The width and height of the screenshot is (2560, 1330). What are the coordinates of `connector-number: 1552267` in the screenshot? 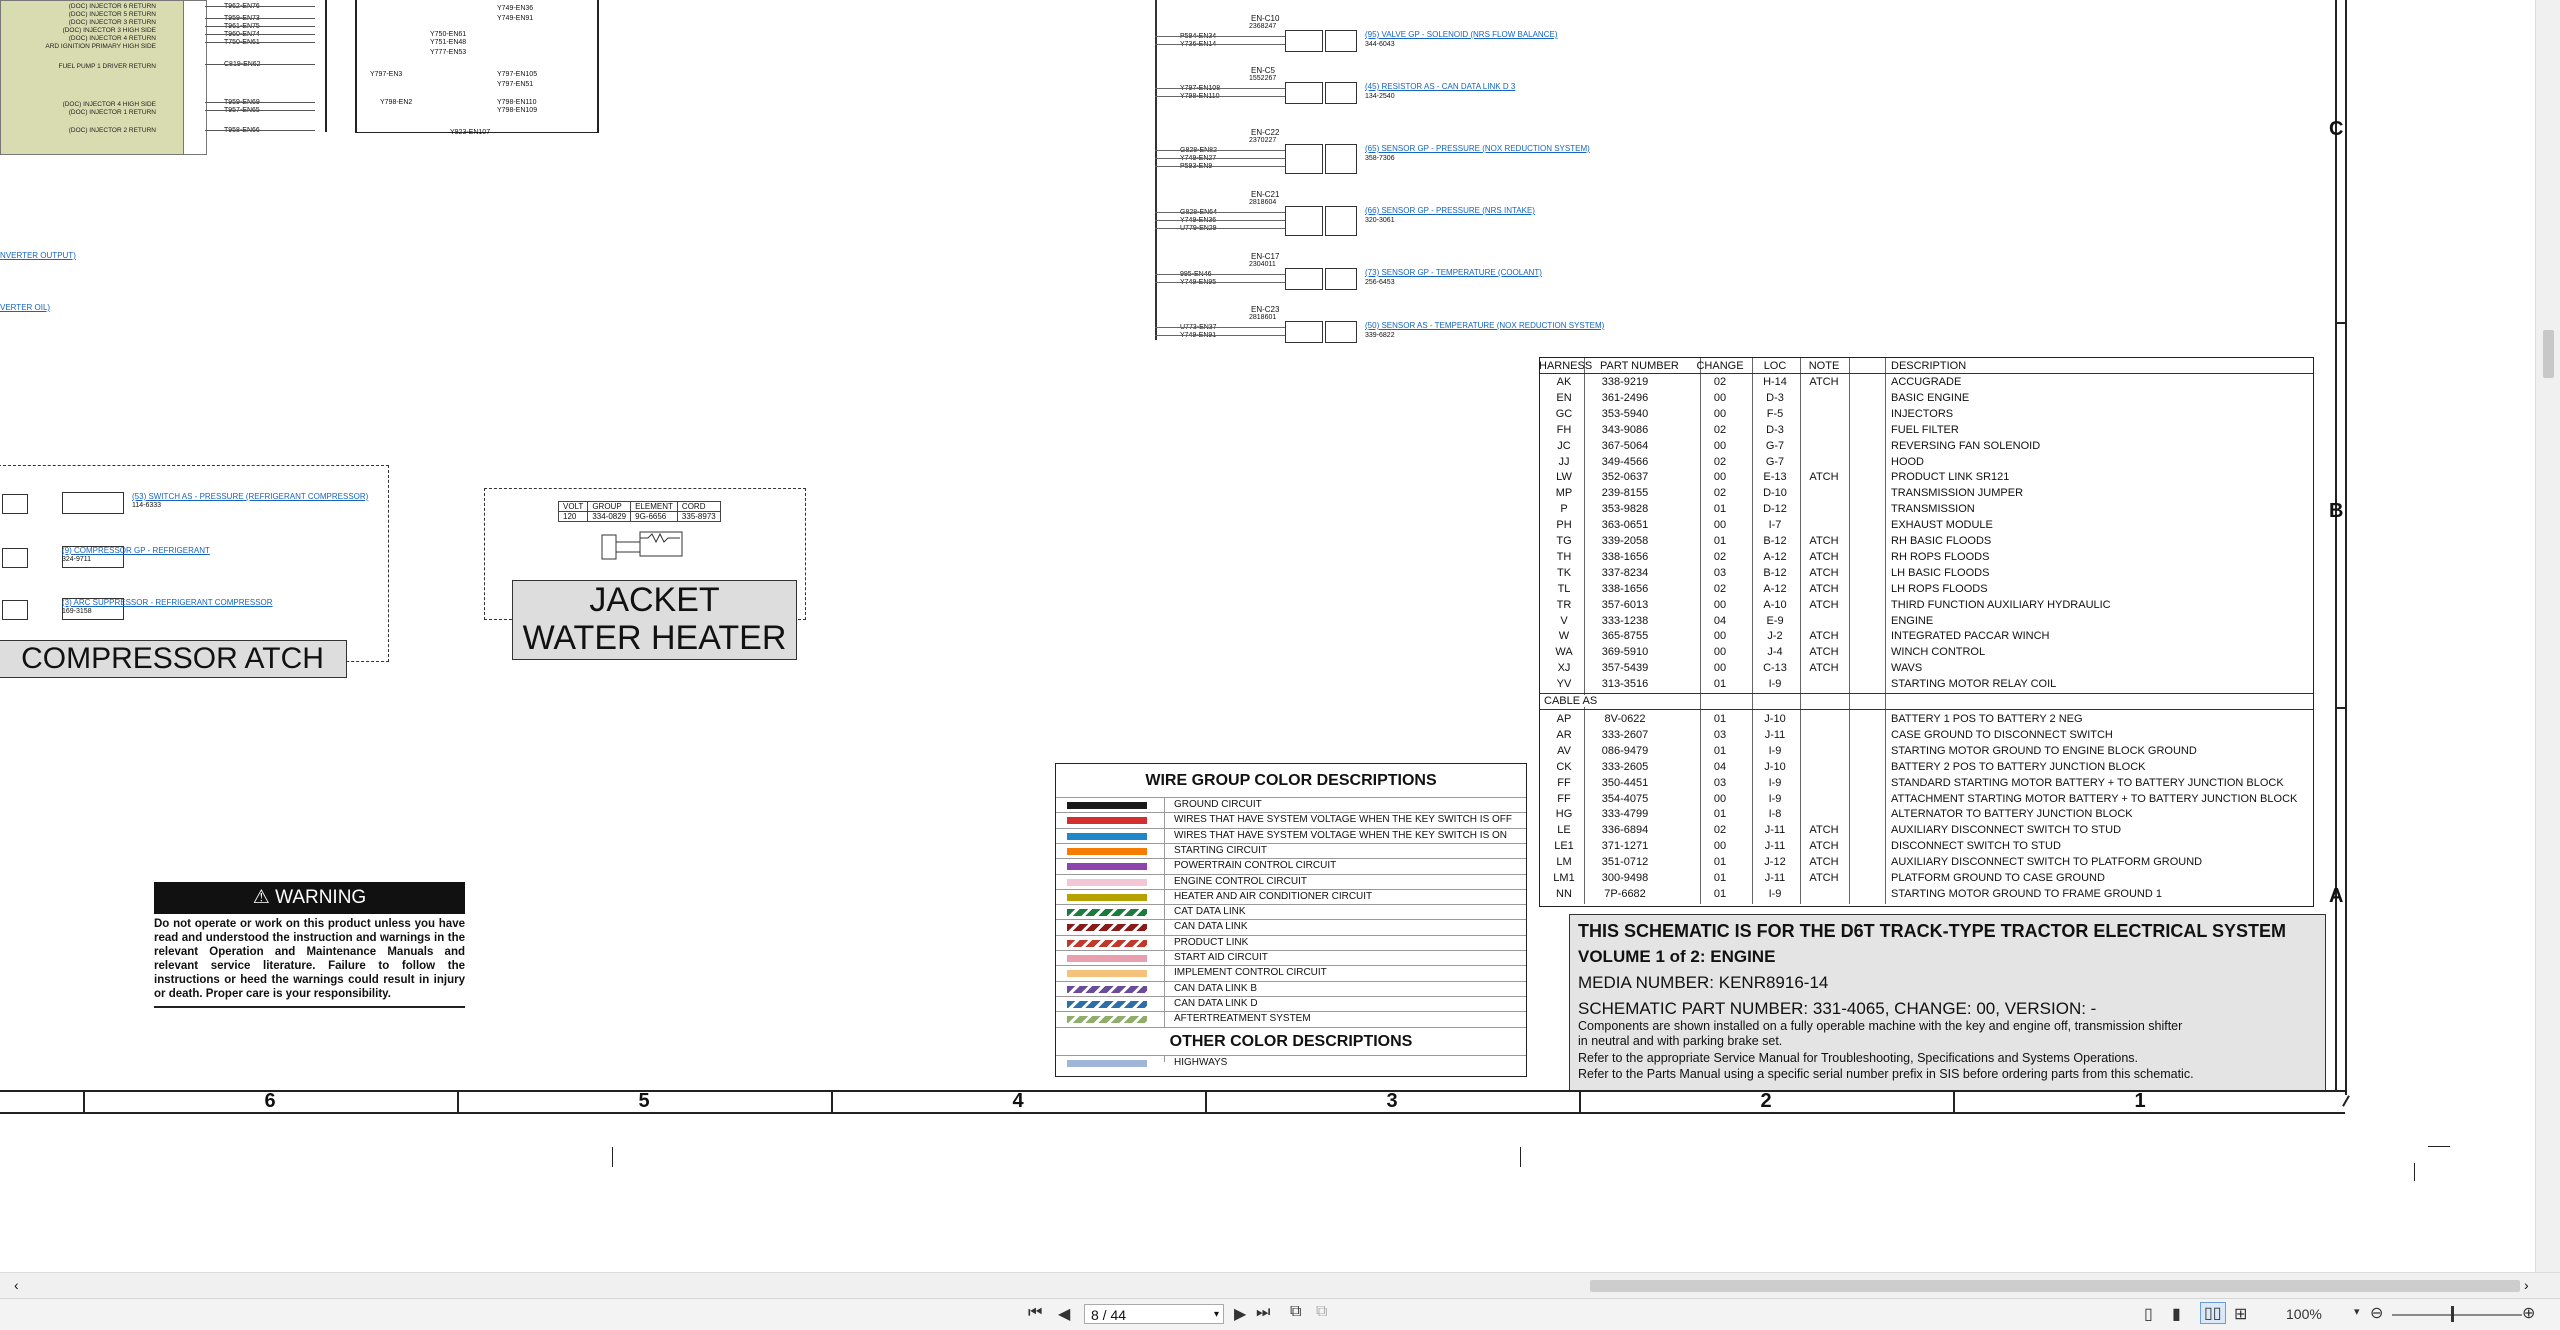 It's located at (1263, 78).